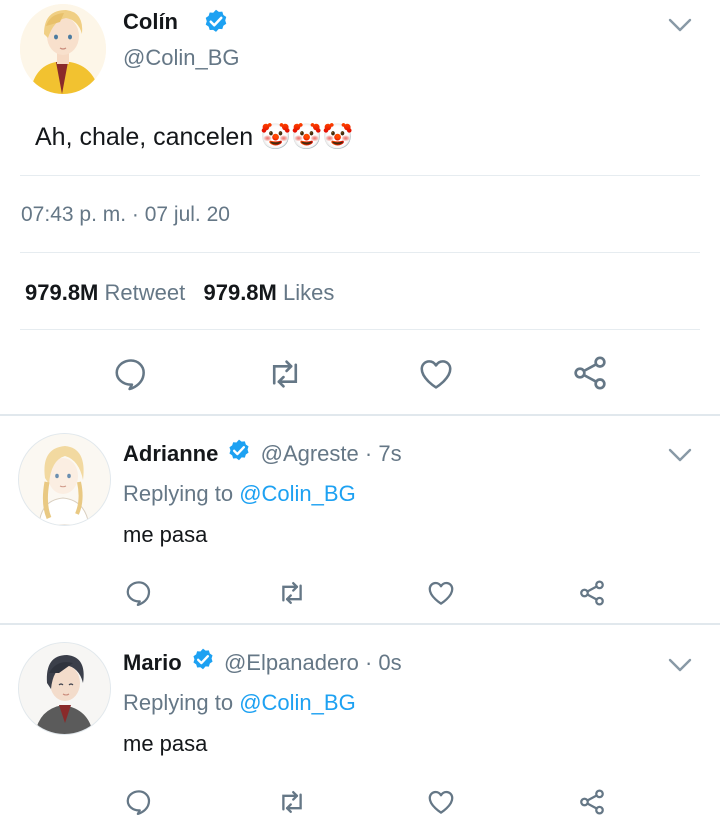 The height and width of the screenshot is (827, 720). Describe the element at coordinates (291, 662) in the screenshot. I see `handle: @Elpanadero` at that location.